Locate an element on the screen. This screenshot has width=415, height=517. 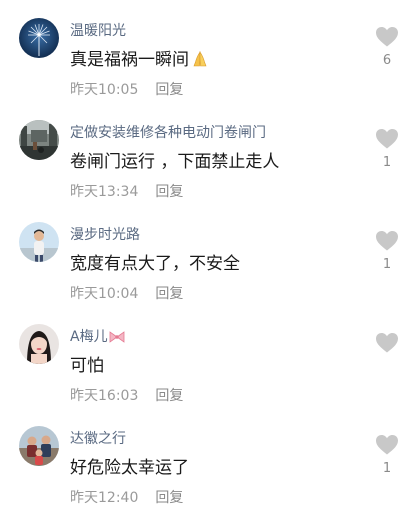
username: 达徽之行 is located at coordinates (98, 438).